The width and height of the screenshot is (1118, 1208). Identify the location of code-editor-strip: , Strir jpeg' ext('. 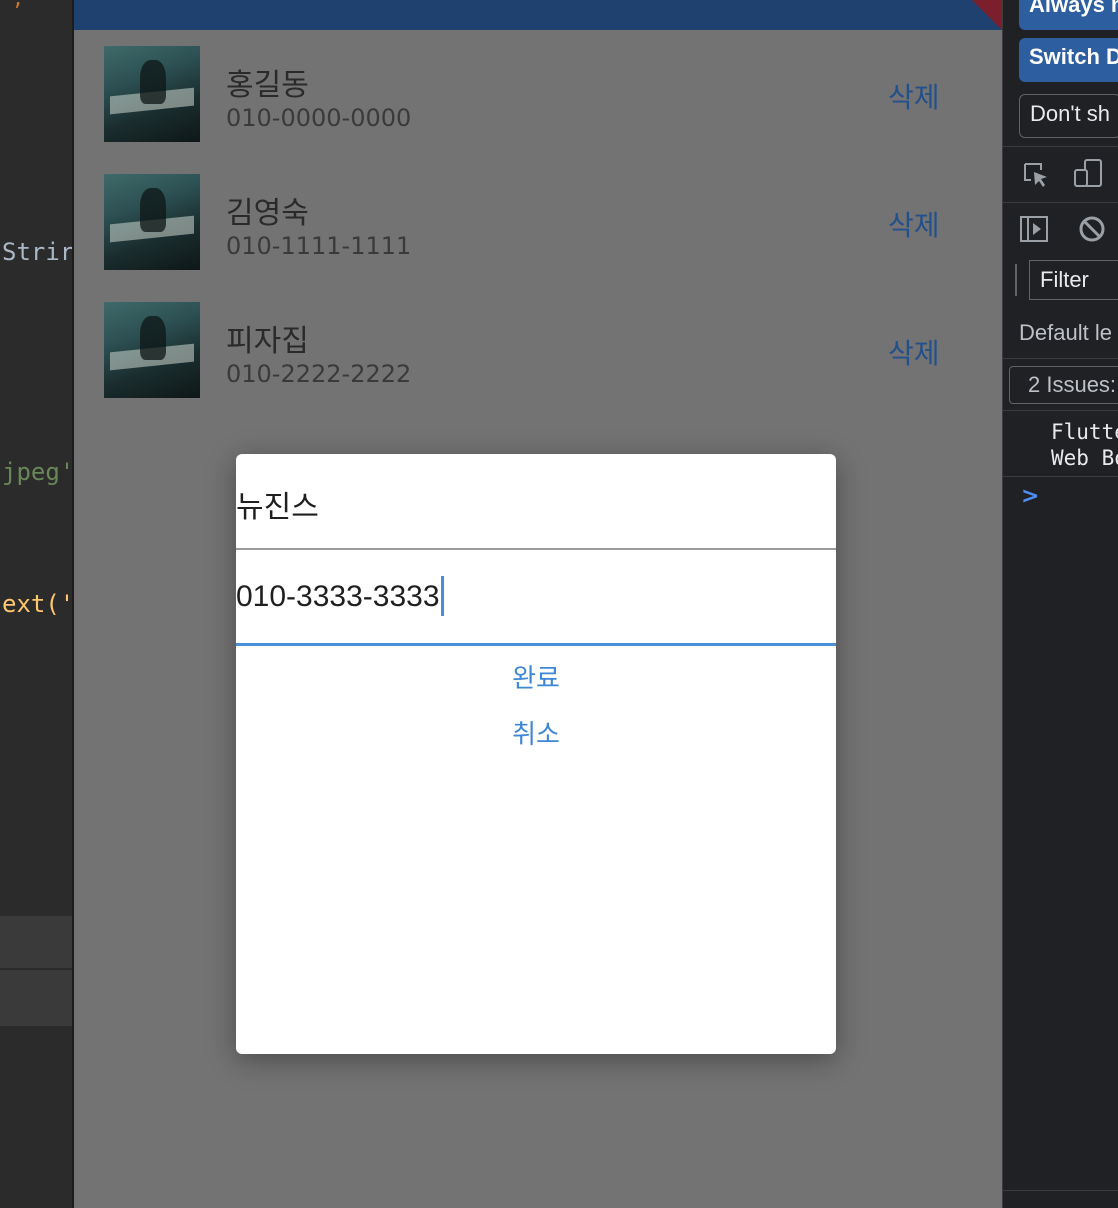
(36, 604).